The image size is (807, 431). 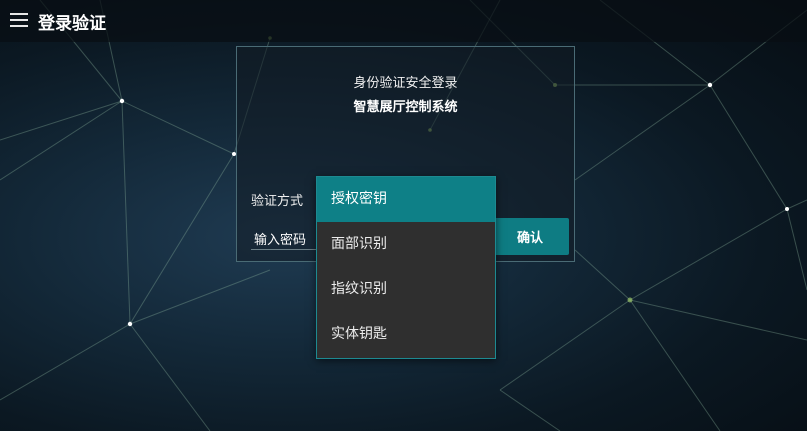 What do you see at coordinates (406, 244) in the screenshot?
I see `dropdown-option-face-recognition: 面部识别` at bounding box center [406, 244].